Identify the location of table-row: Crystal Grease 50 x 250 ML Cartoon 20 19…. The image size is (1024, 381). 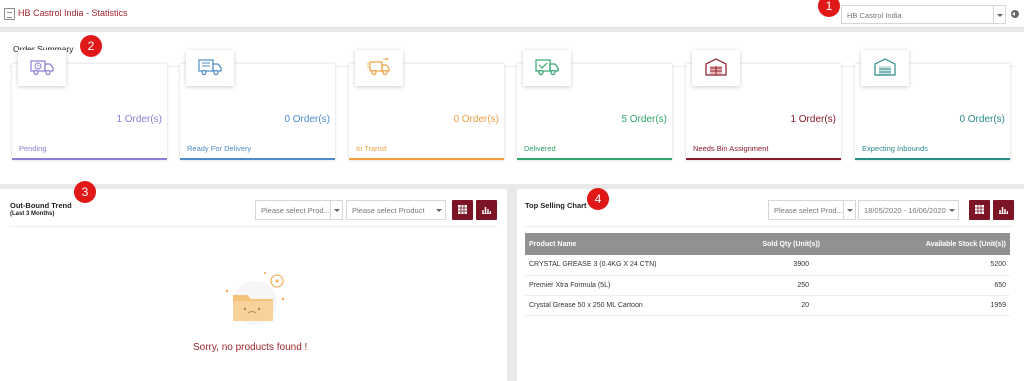
(767, 305).